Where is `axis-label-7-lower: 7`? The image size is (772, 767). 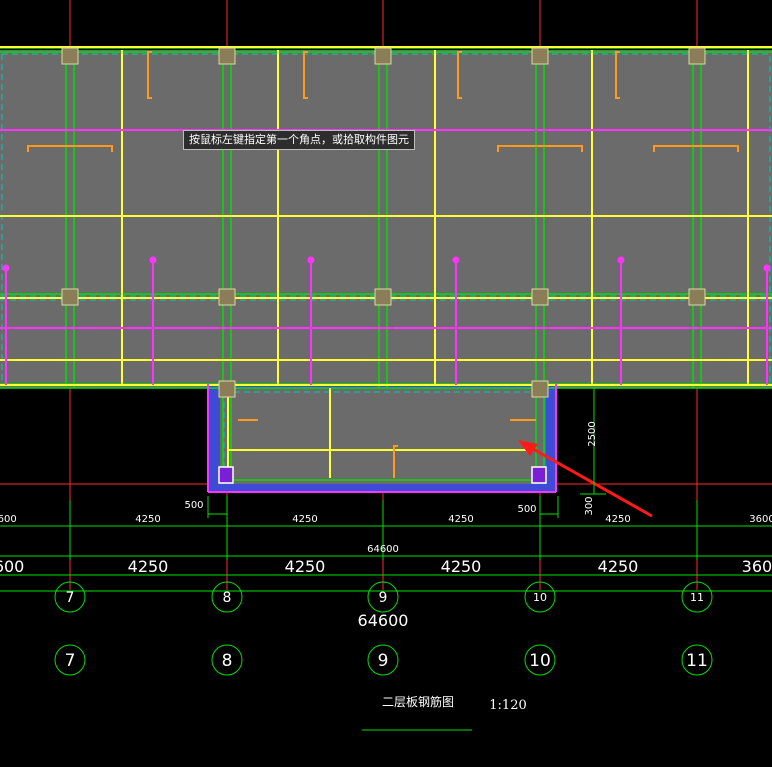
axis-label-7-lower: 7 is located at coordinates (70, 661).